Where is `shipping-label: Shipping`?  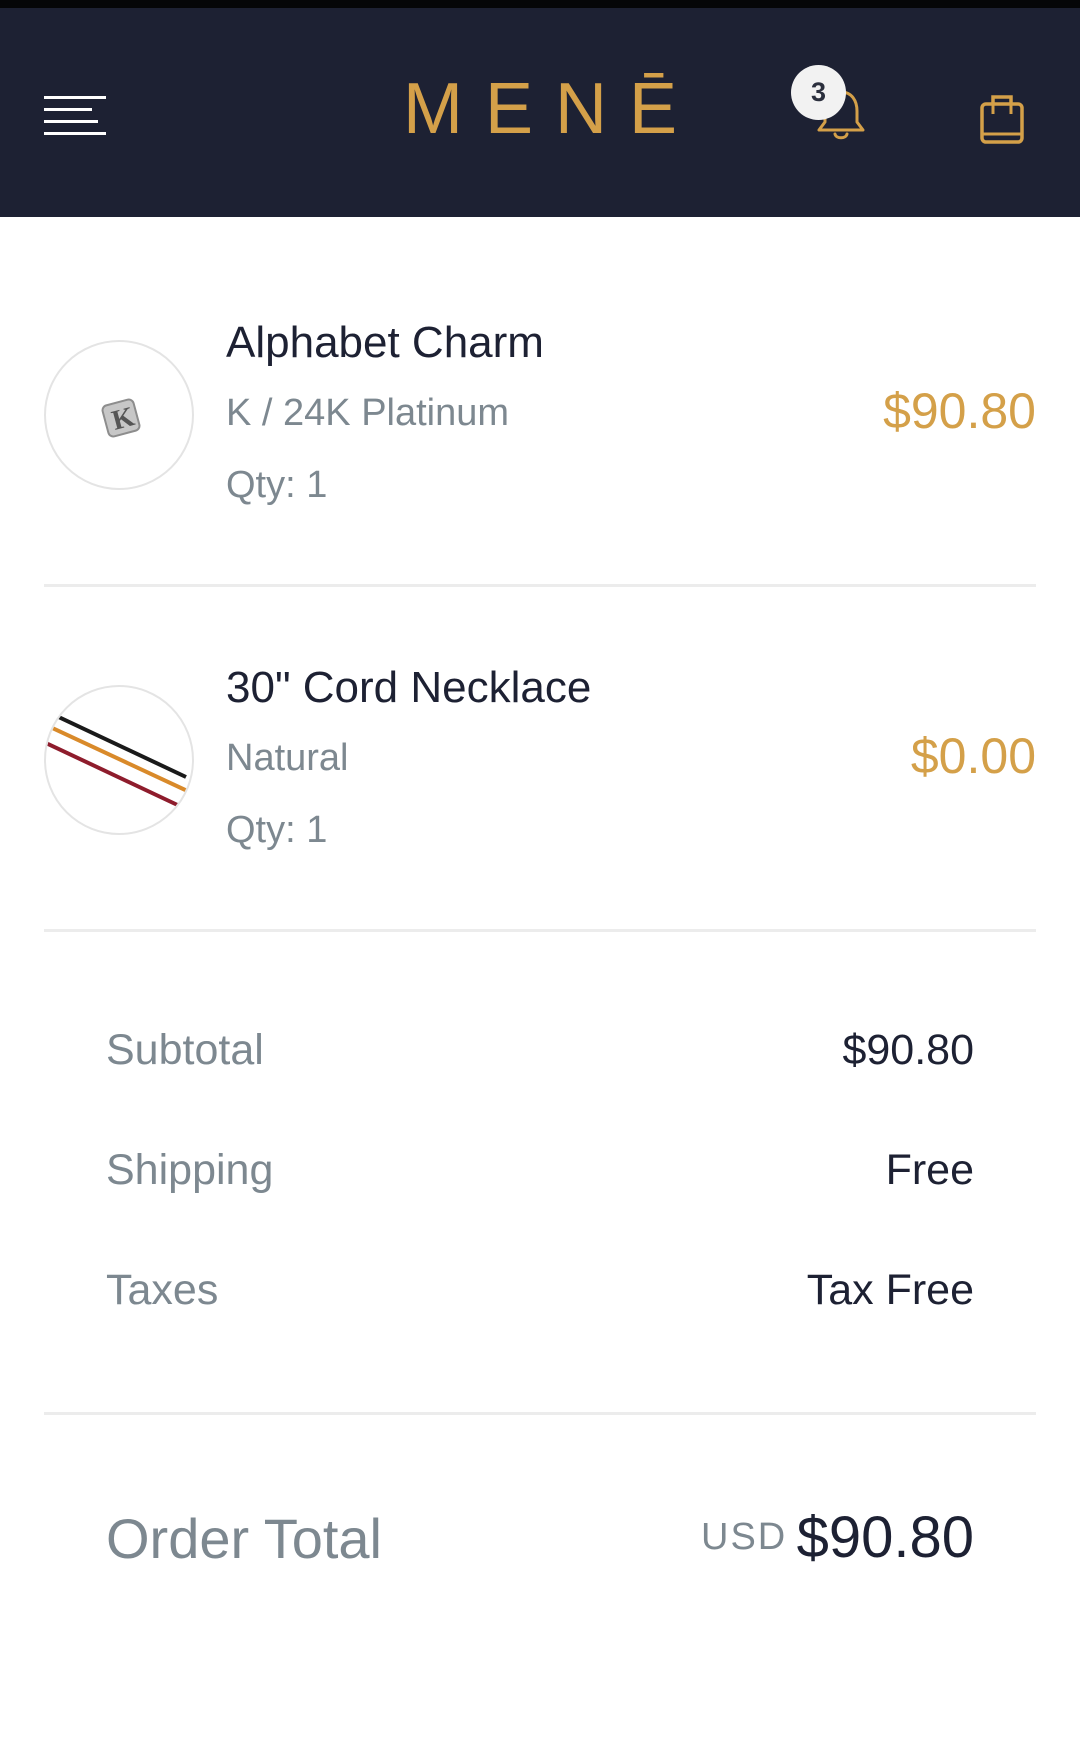 shipping-label: Shipping is located at coordinates (190, 1170).